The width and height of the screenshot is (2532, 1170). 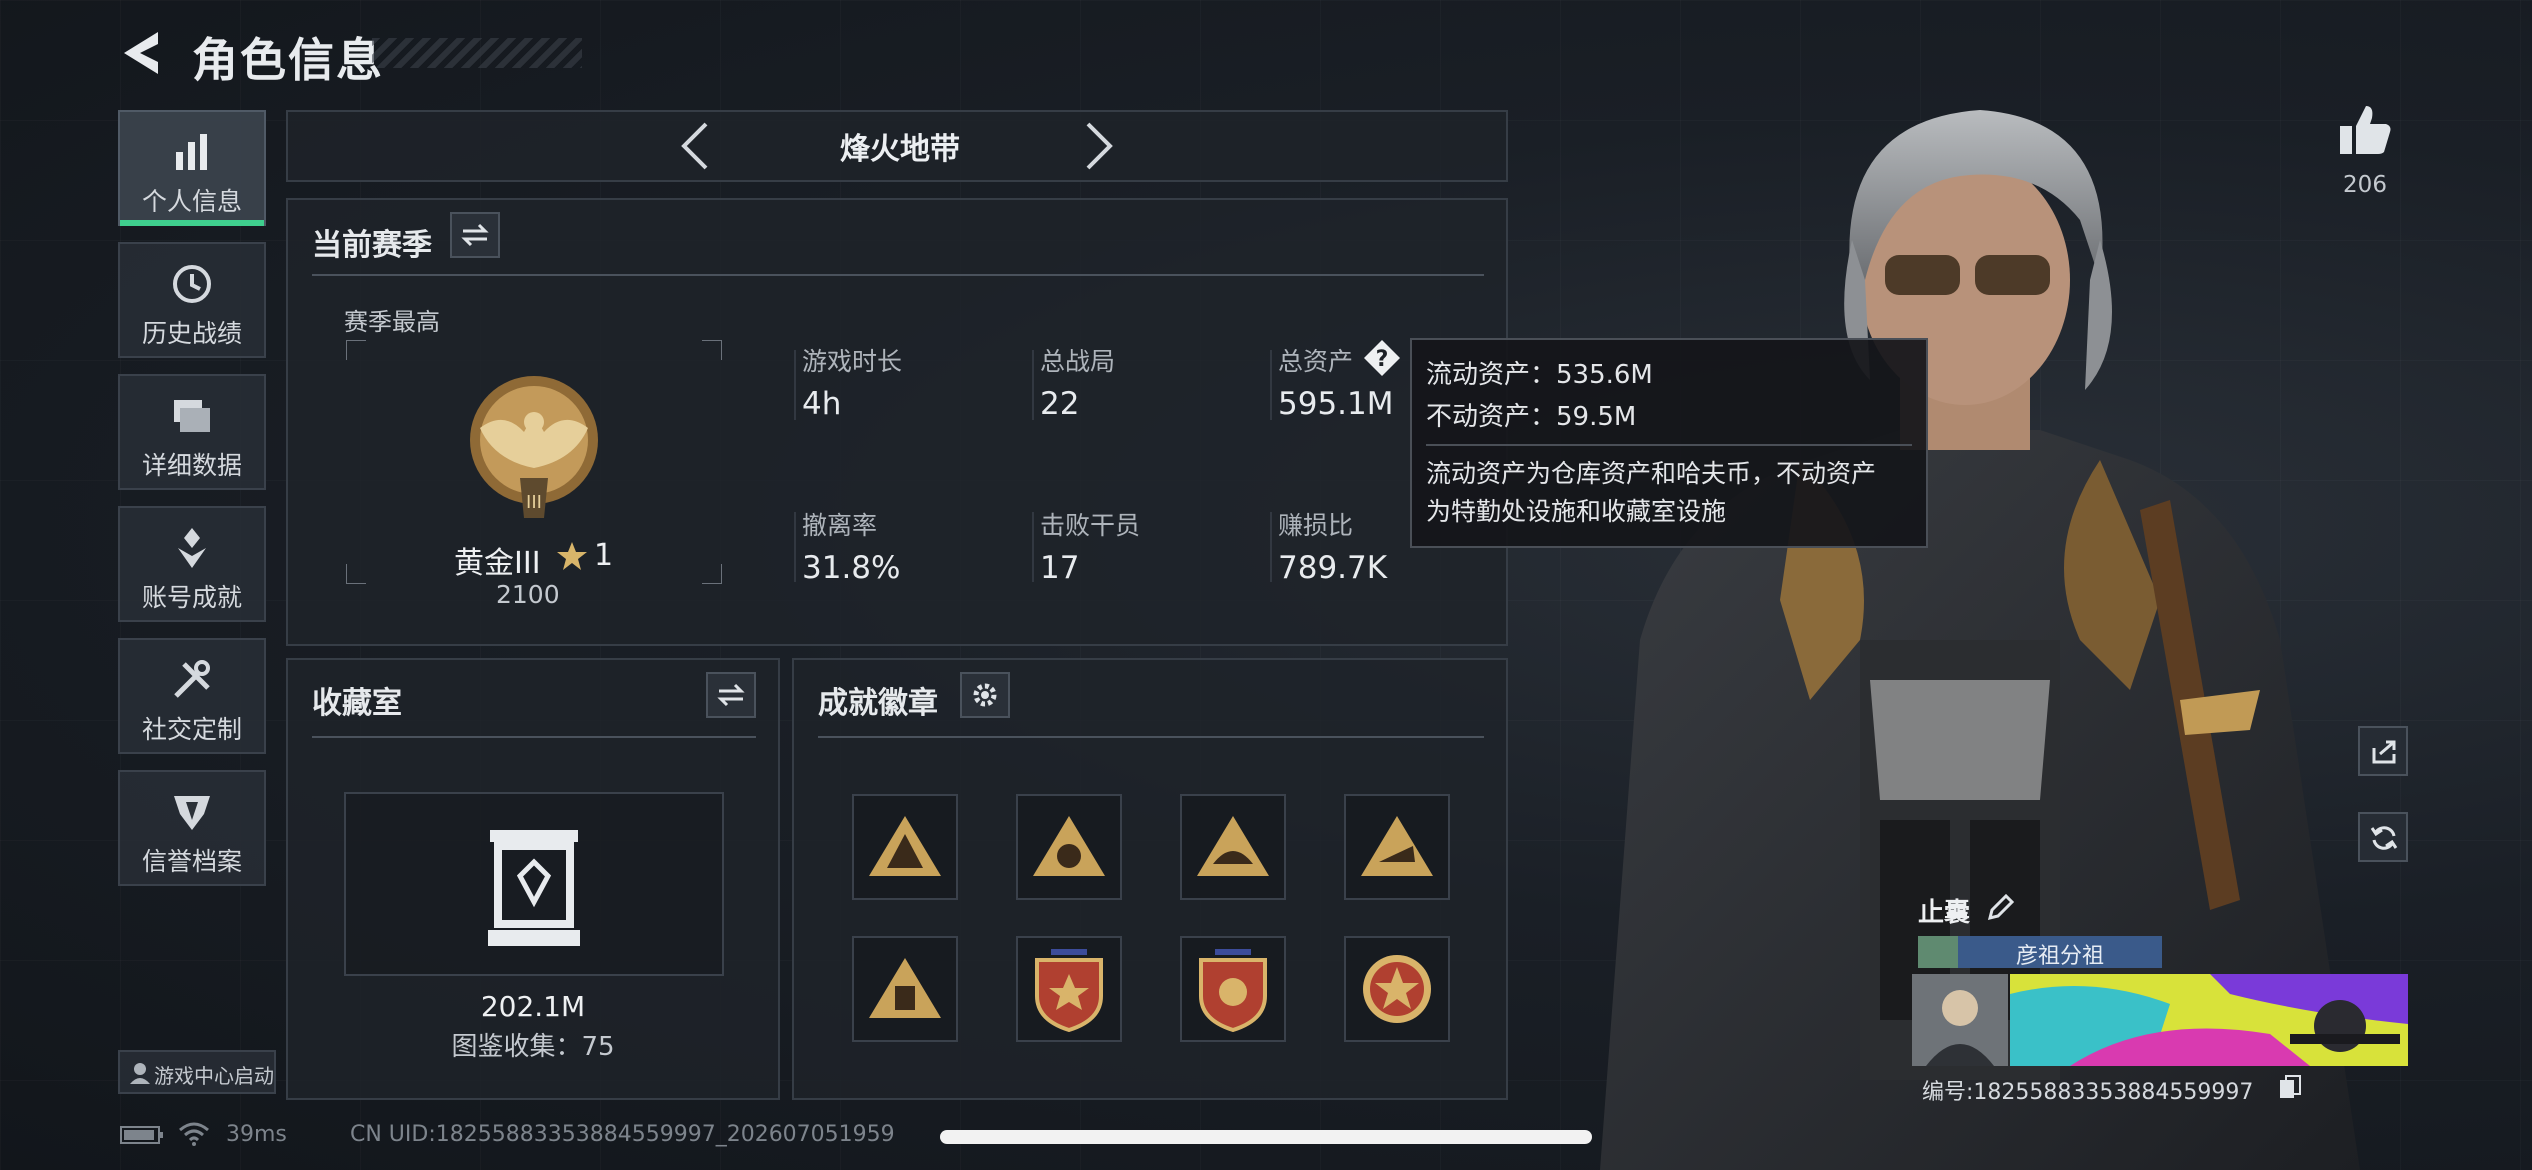 I want to click on user-silhouette-icon, so click(x=140, y=1073).